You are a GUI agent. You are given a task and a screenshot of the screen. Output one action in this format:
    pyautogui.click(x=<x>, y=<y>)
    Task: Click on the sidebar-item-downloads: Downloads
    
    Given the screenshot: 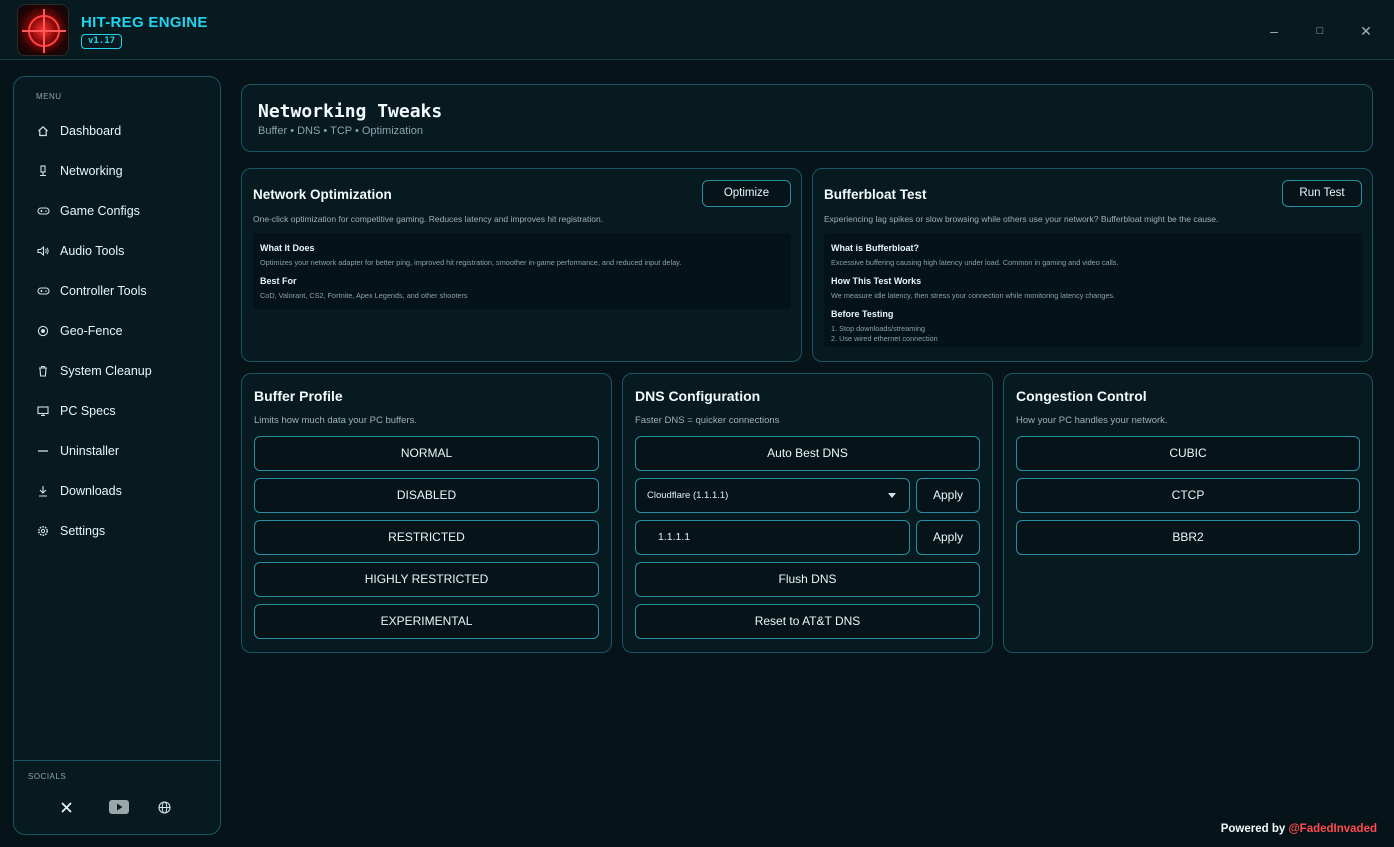 What is the action you would take?
    pyautogui.click(x=117, y=491)
    